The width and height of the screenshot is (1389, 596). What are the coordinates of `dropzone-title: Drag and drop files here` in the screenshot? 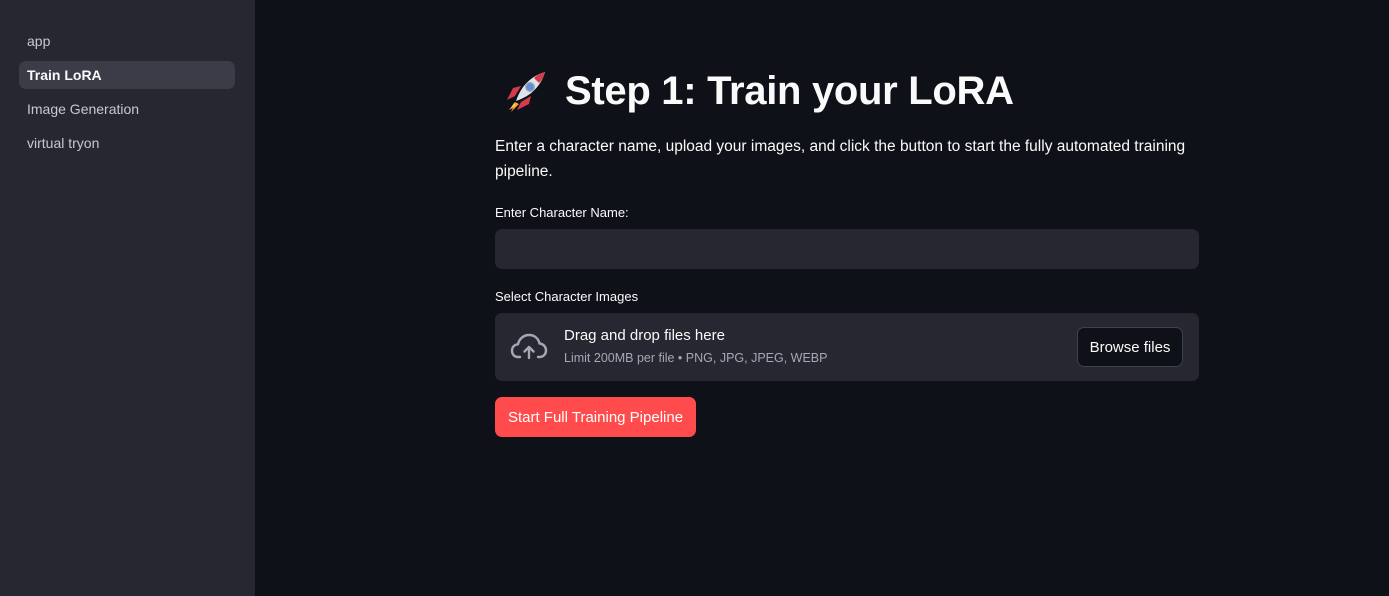 It's located at (644, 335).